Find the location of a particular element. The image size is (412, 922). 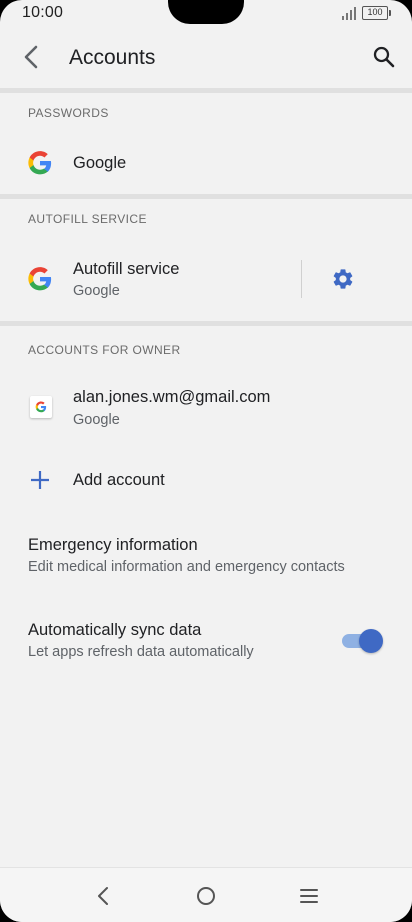

search-icon is located at coordinates (384, 57).